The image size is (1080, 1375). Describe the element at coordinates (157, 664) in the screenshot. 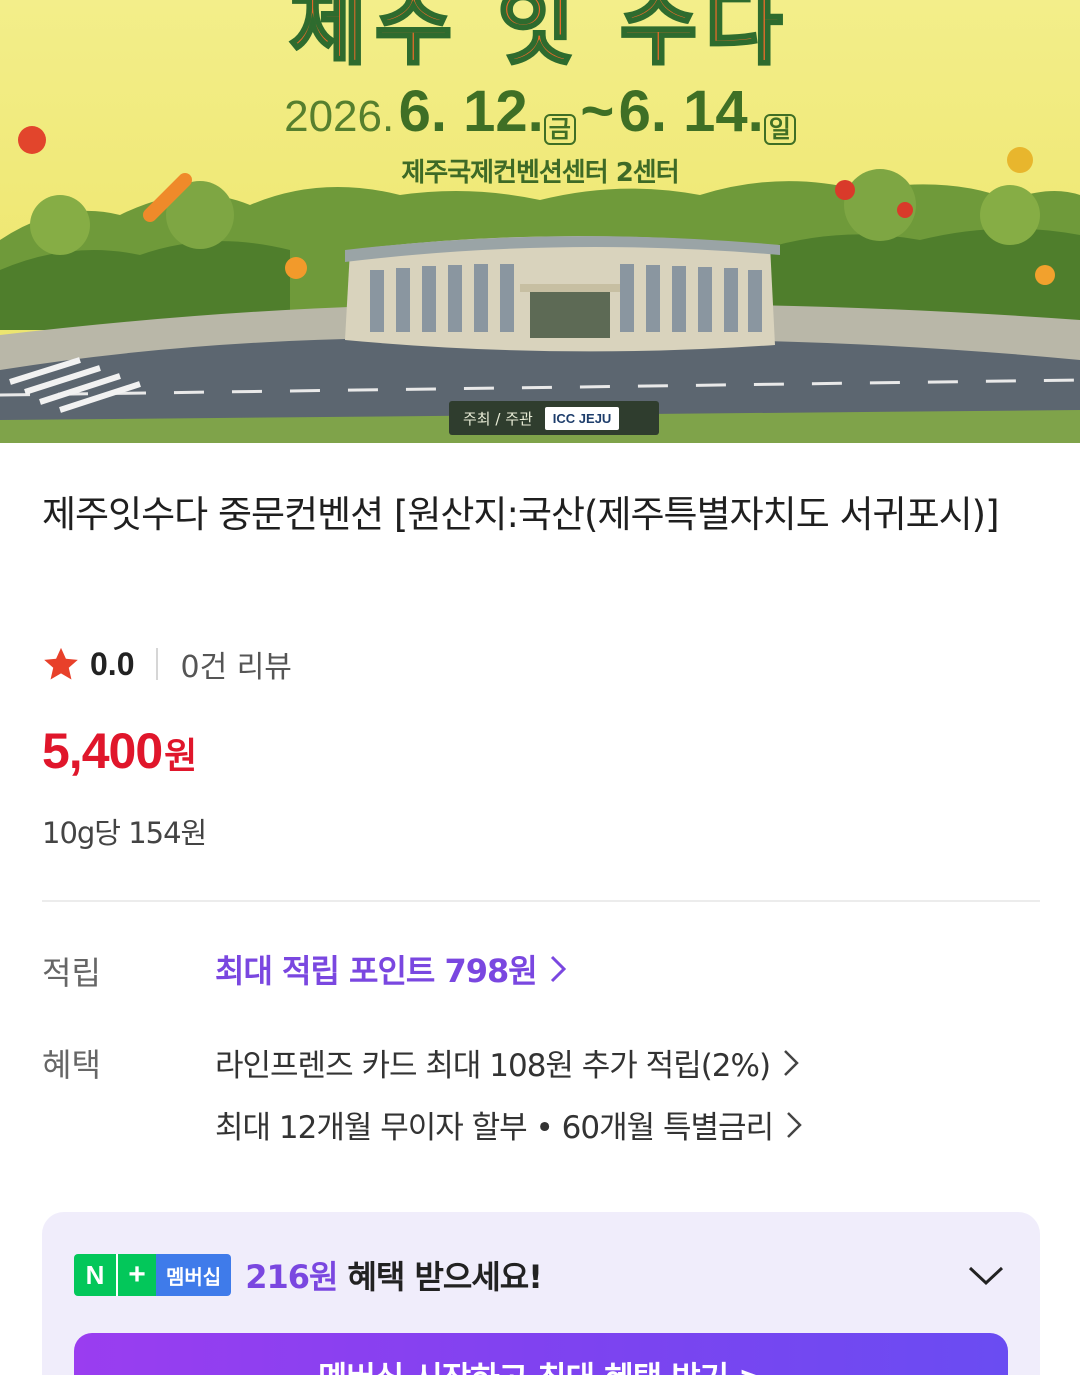

I see `rating-divider` at that location.